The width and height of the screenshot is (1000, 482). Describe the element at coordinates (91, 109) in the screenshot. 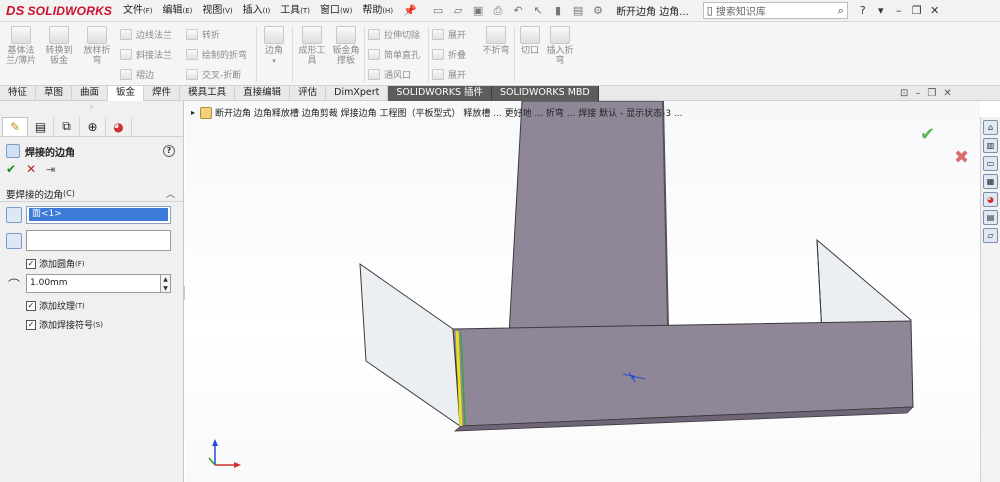

I see `panel-collapse-handle: ◦` at that location.